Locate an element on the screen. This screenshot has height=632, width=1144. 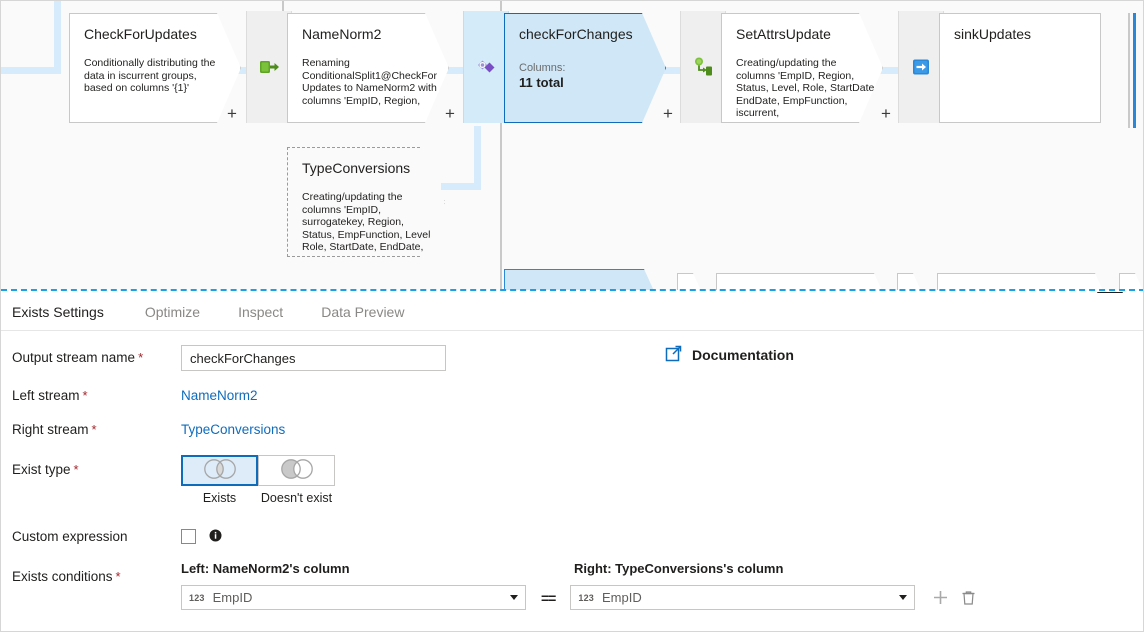
add-node-plus-setattrsupdate: + is located at coordinates (886, 113).